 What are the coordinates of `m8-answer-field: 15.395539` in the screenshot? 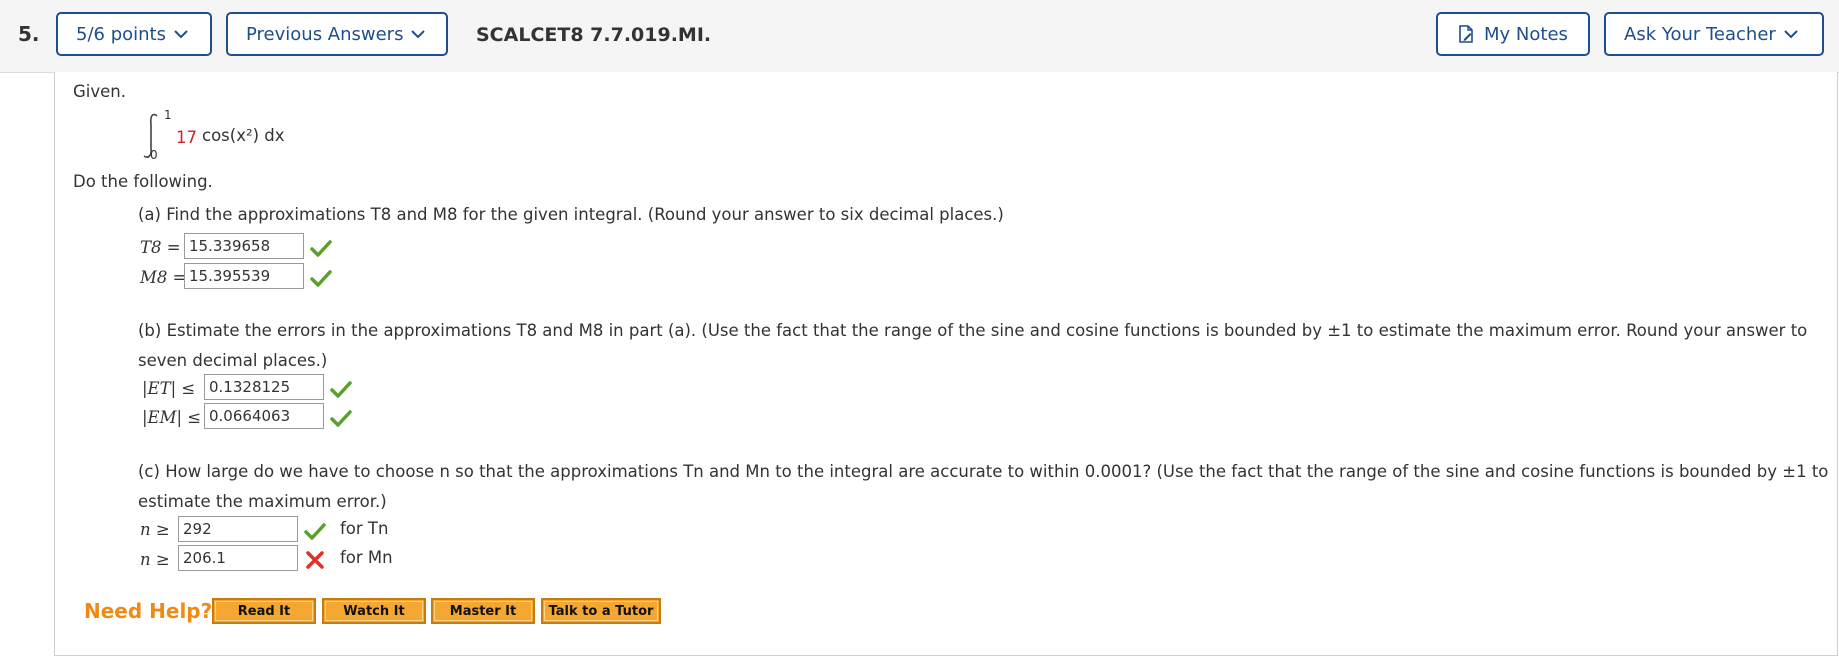 It's located at (244, 276).